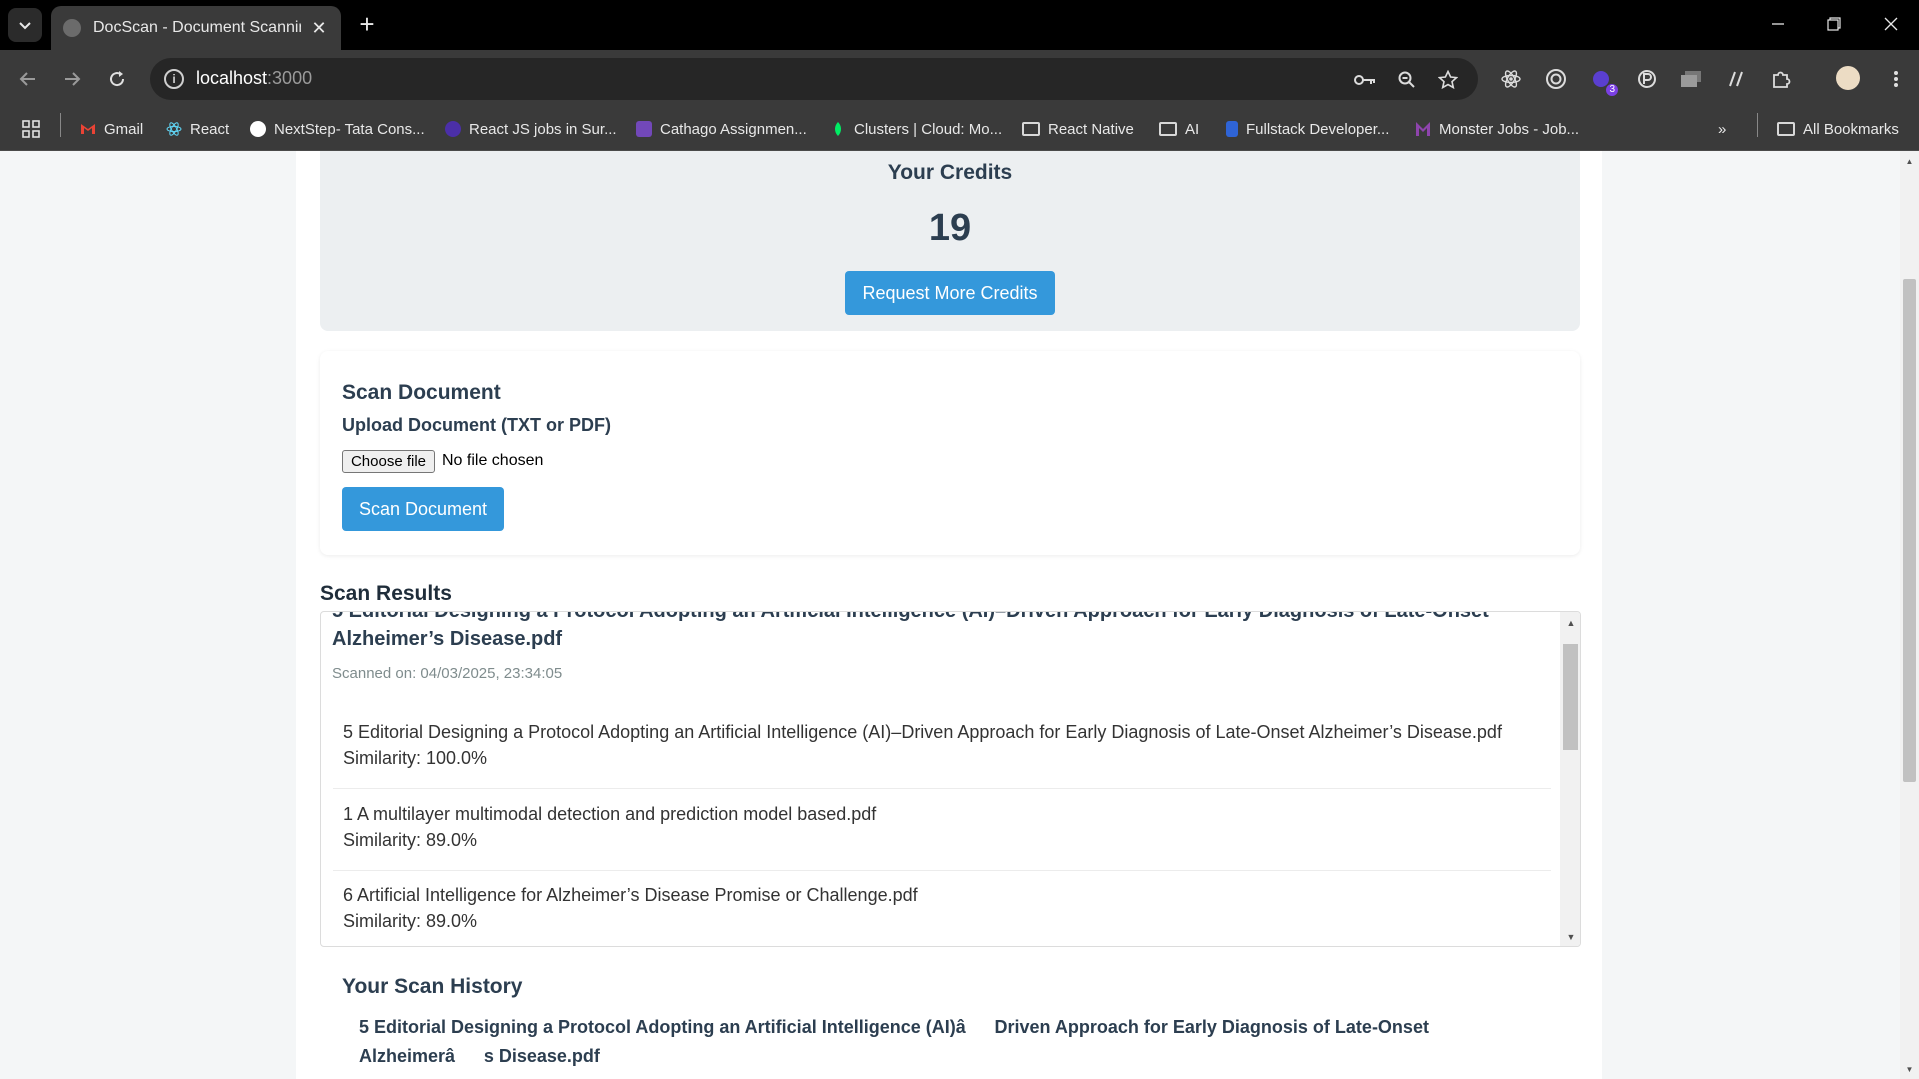 This screenshot has width=1919, height=1079. What do you see at coordinates (88, 129) in the screenshot?
I see `gmail-icon` at bounding box center [88, 129].